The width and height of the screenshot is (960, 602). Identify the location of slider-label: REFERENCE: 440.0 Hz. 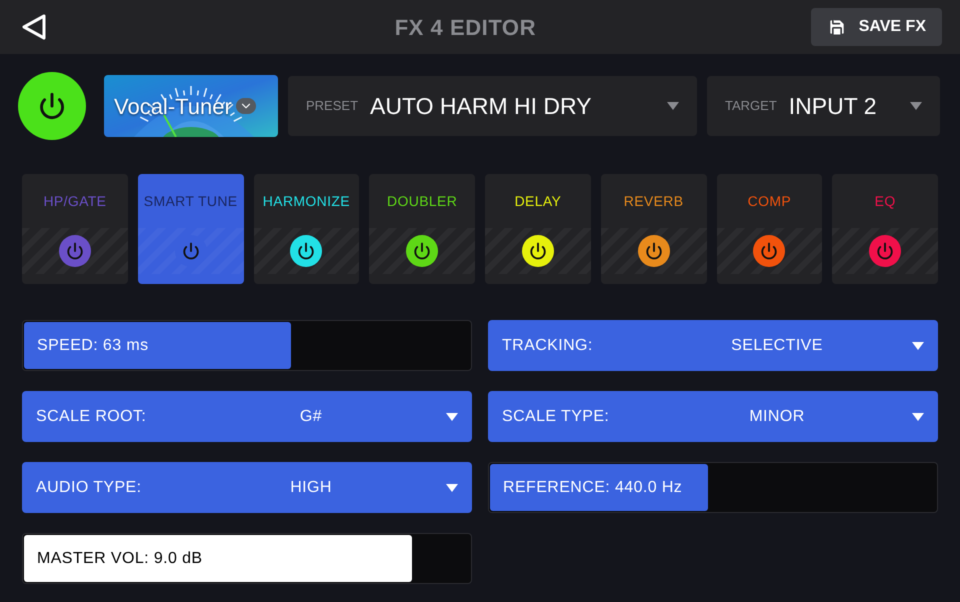
(592, 488).